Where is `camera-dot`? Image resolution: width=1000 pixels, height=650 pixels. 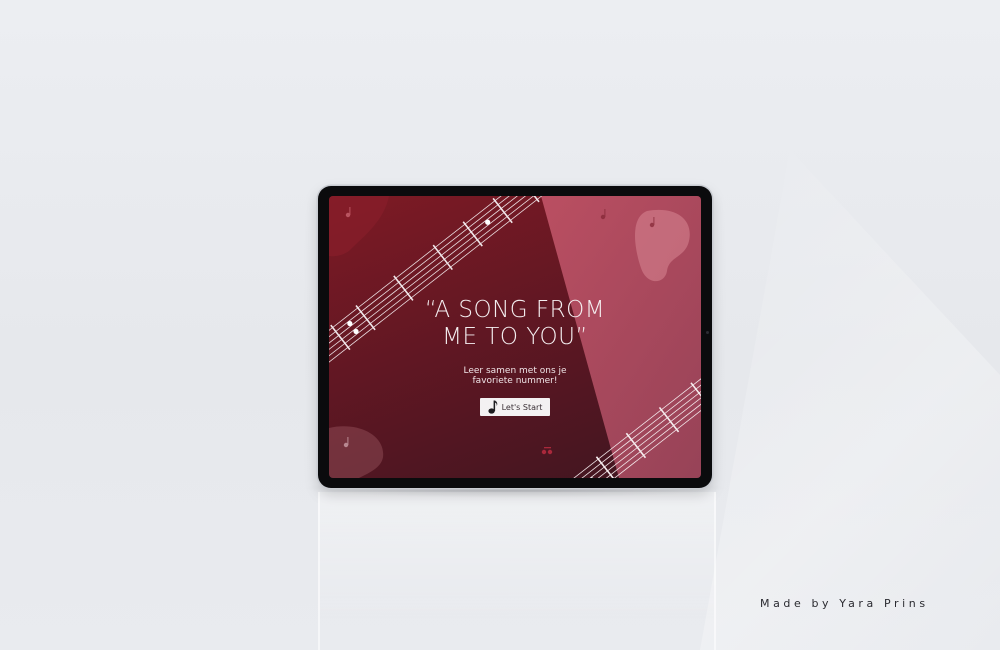 camera-dot is located at coordinates (707, 332).